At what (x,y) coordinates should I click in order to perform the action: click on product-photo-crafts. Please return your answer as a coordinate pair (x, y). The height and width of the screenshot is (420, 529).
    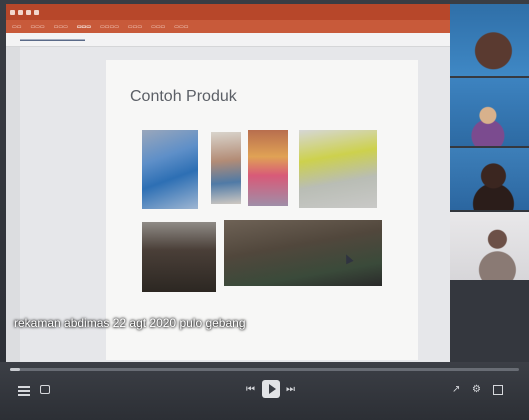
    Looking at the image, I should click on (226, 168).